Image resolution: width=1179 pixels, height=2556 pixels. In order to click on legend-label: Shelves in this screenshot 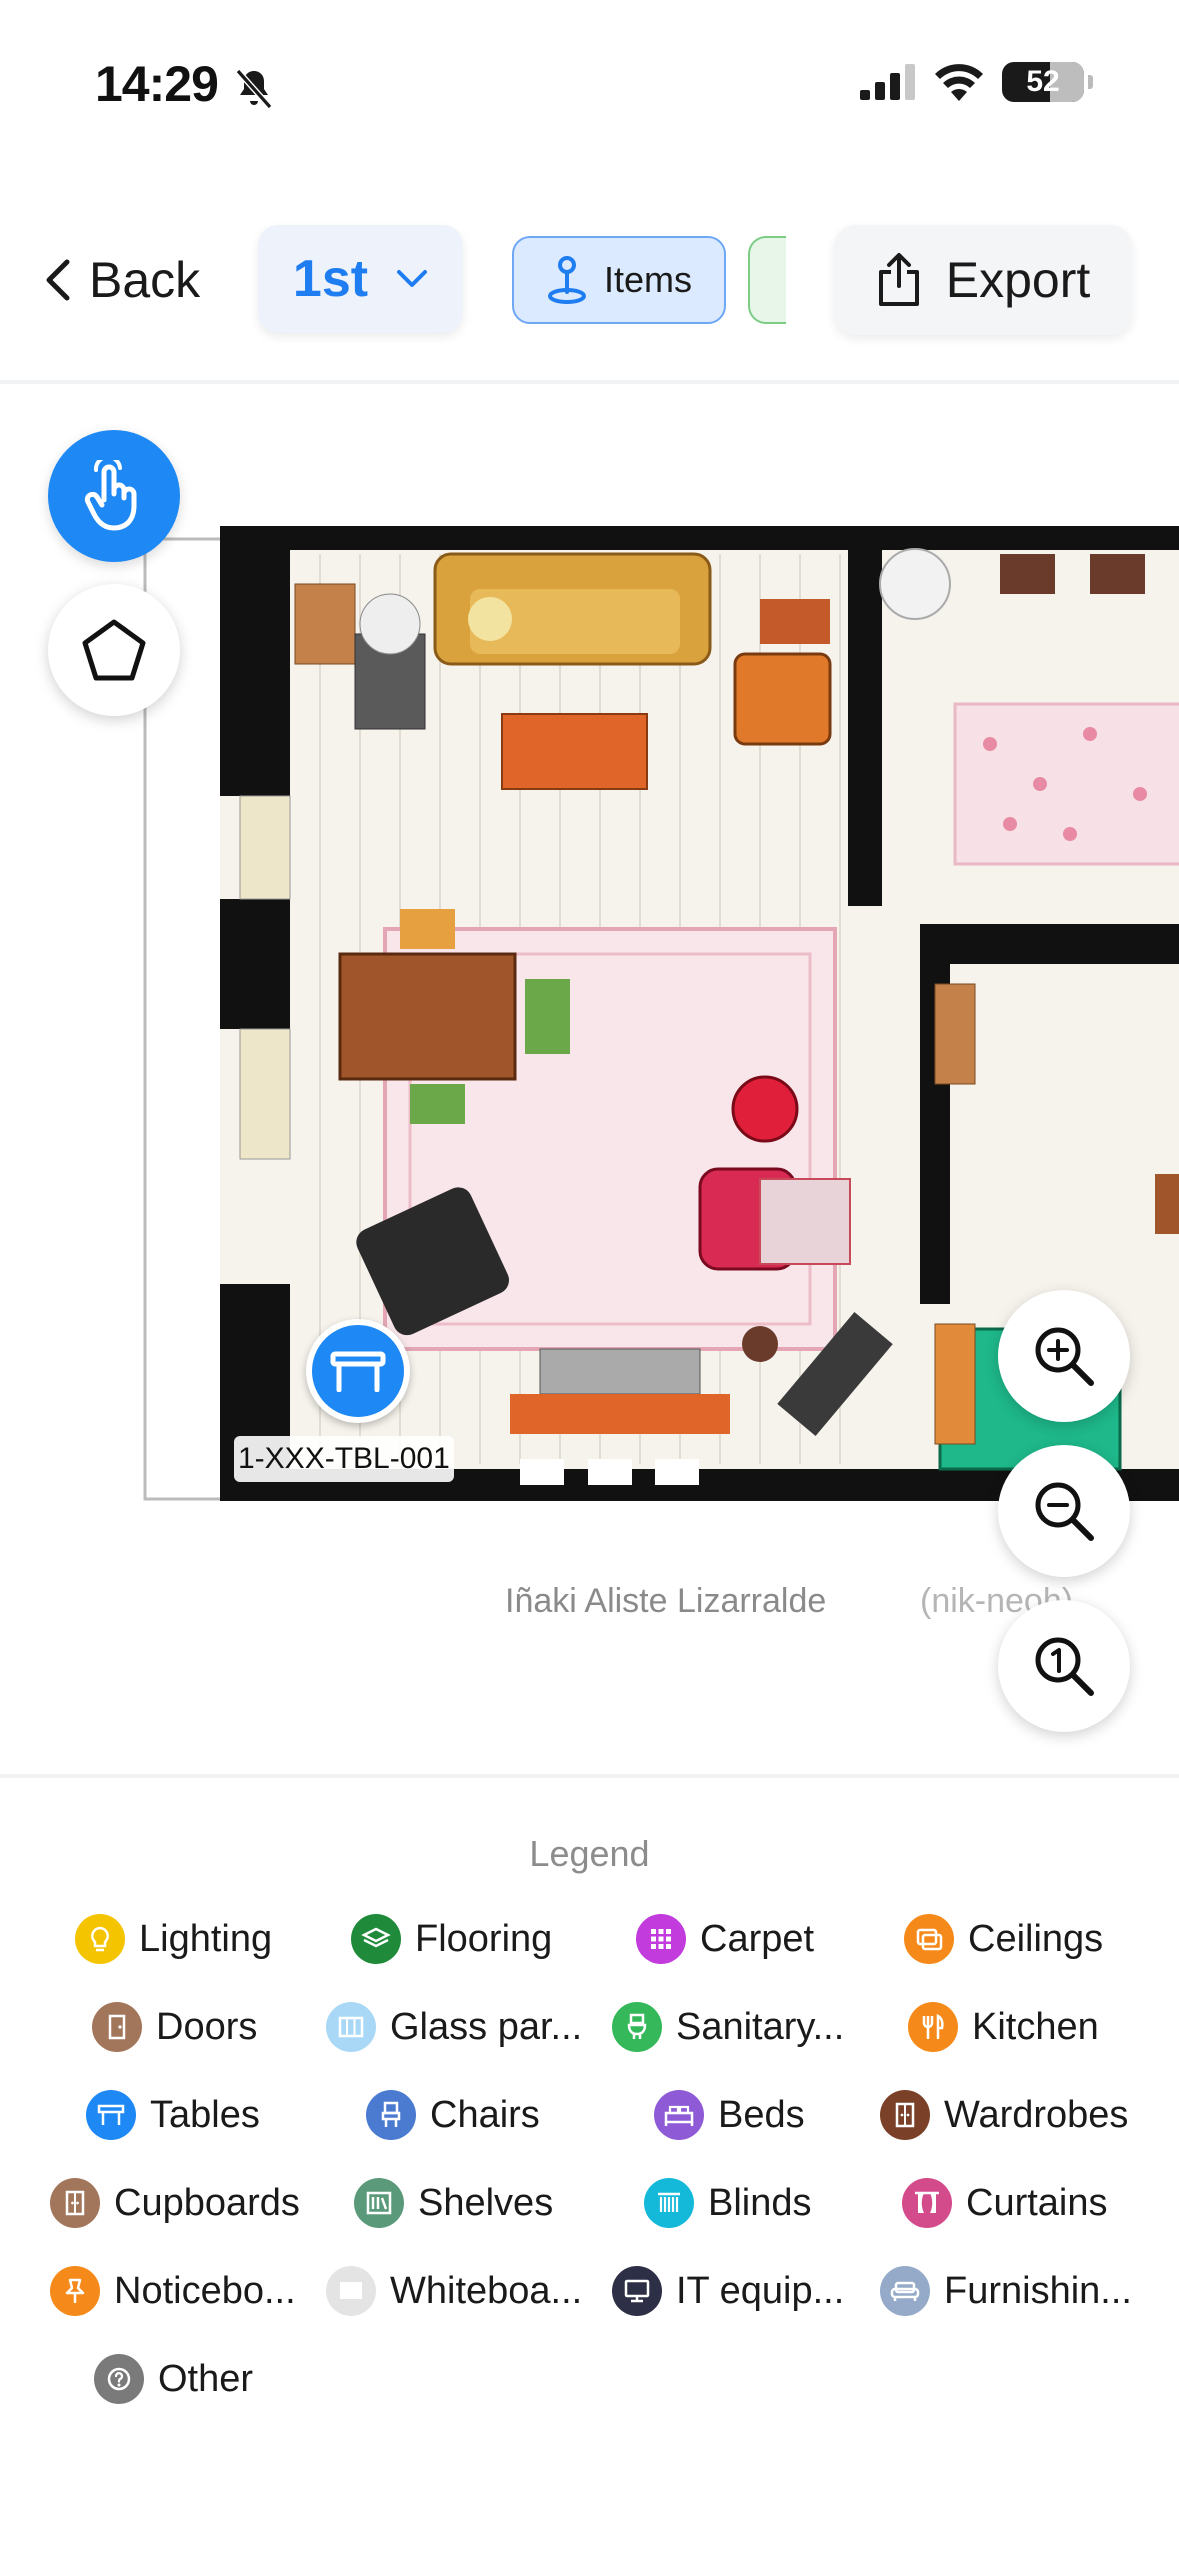, I will do `click(486, 2202)`.